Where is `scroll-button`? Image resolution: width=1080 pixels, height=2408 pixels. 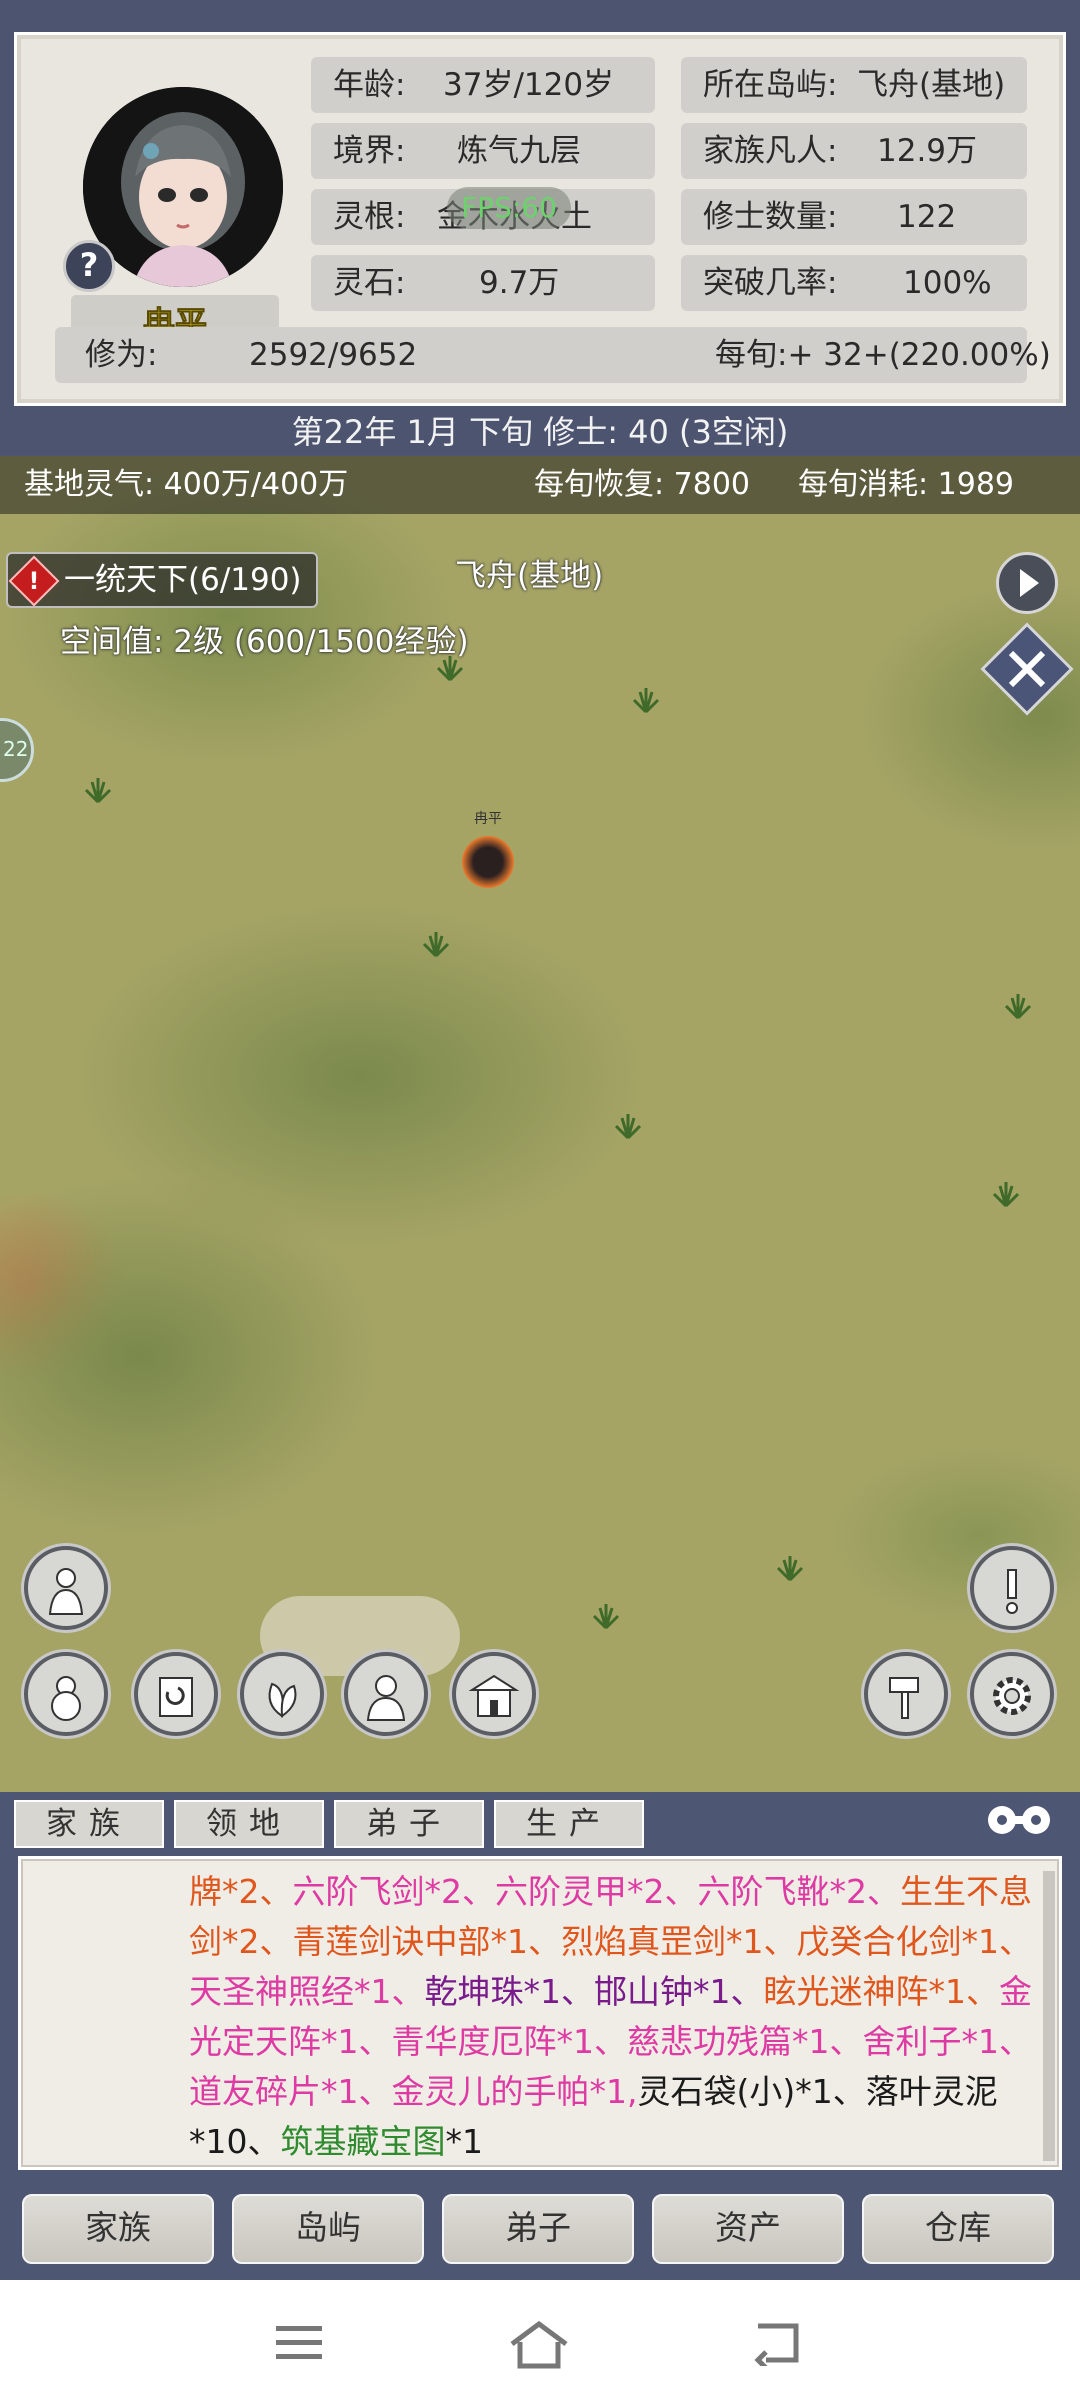 scroll-button is located at coordinates (176, 1694).